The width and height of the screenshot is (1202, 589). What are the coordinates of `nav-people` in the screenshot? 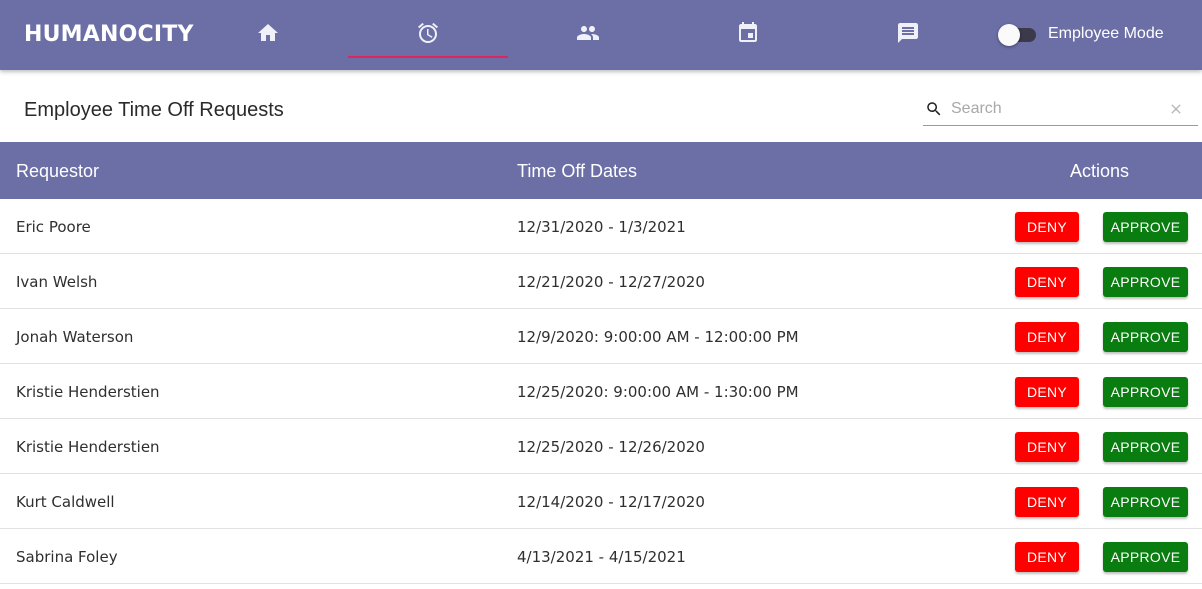 It's located at (588, 35).